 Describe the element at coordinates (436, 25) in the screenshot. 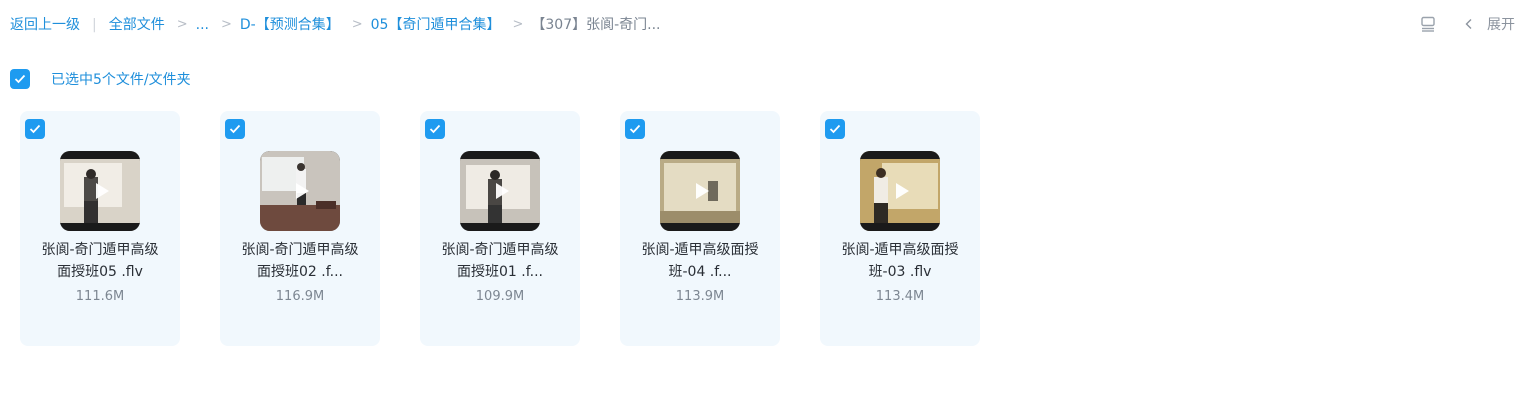

I see `breadcrumb-qimen-collection: 05【奇门遁甲合集】` at that location.